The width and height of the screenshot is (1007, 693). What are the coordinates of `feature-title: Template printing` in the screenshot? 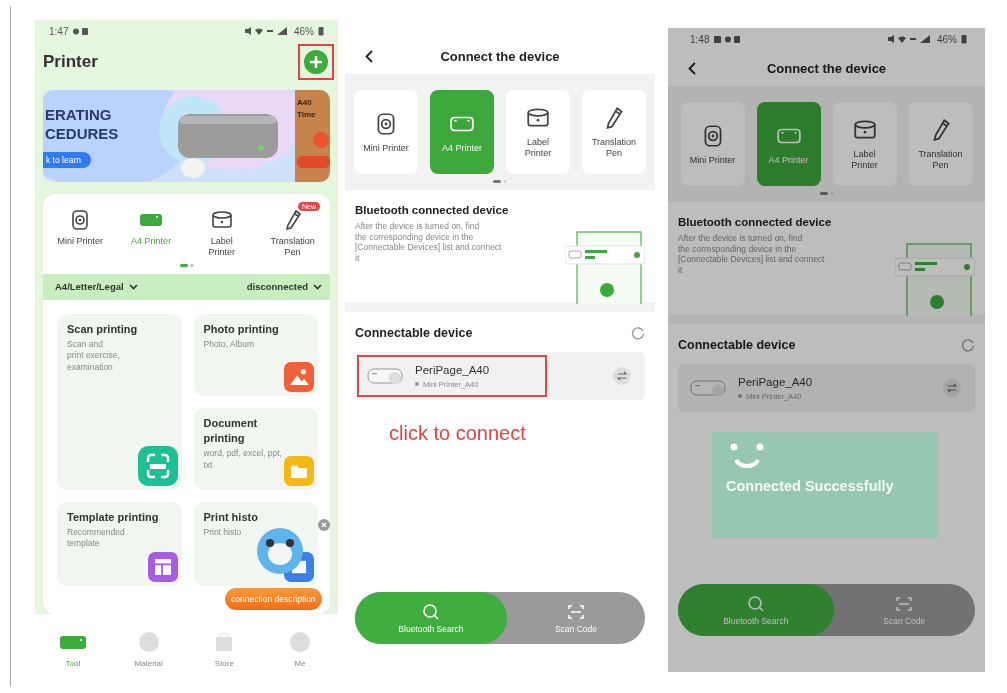 It's located at (113, 517).